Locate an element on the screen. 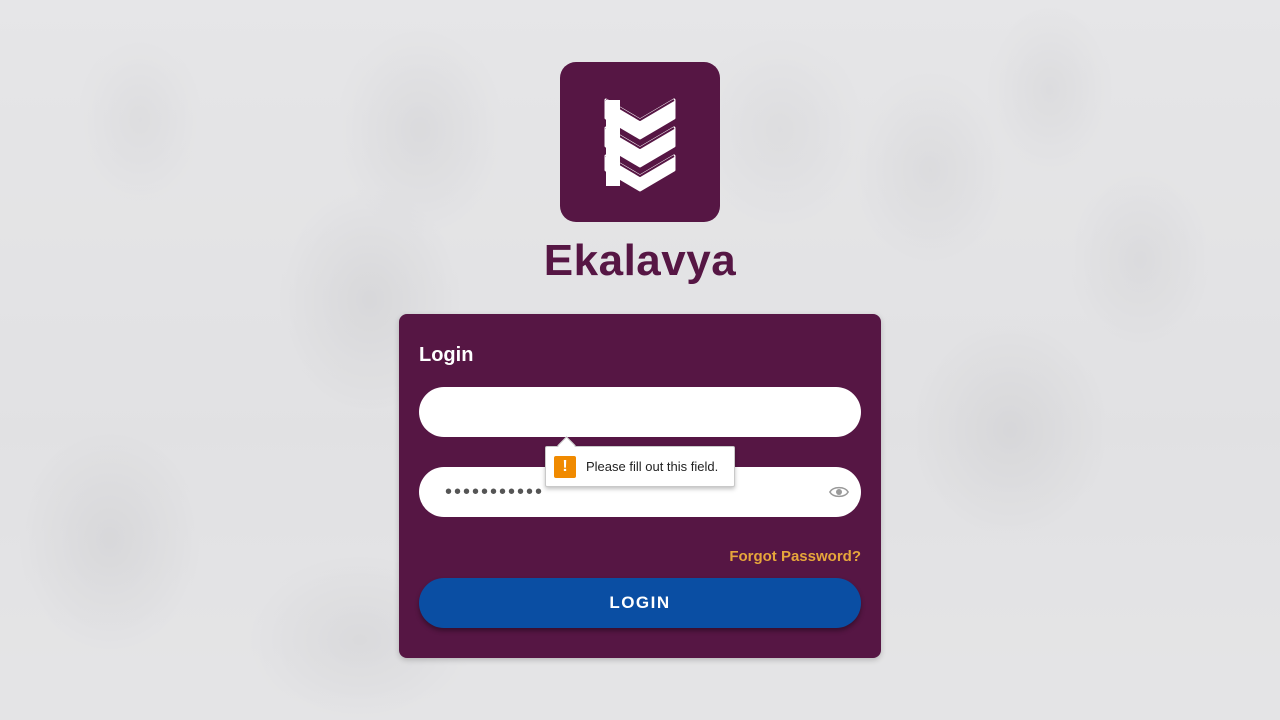 The width and height of the screenshot is (1280, 720). brand-name: Ekalavya is located at coordinates (640, 260).